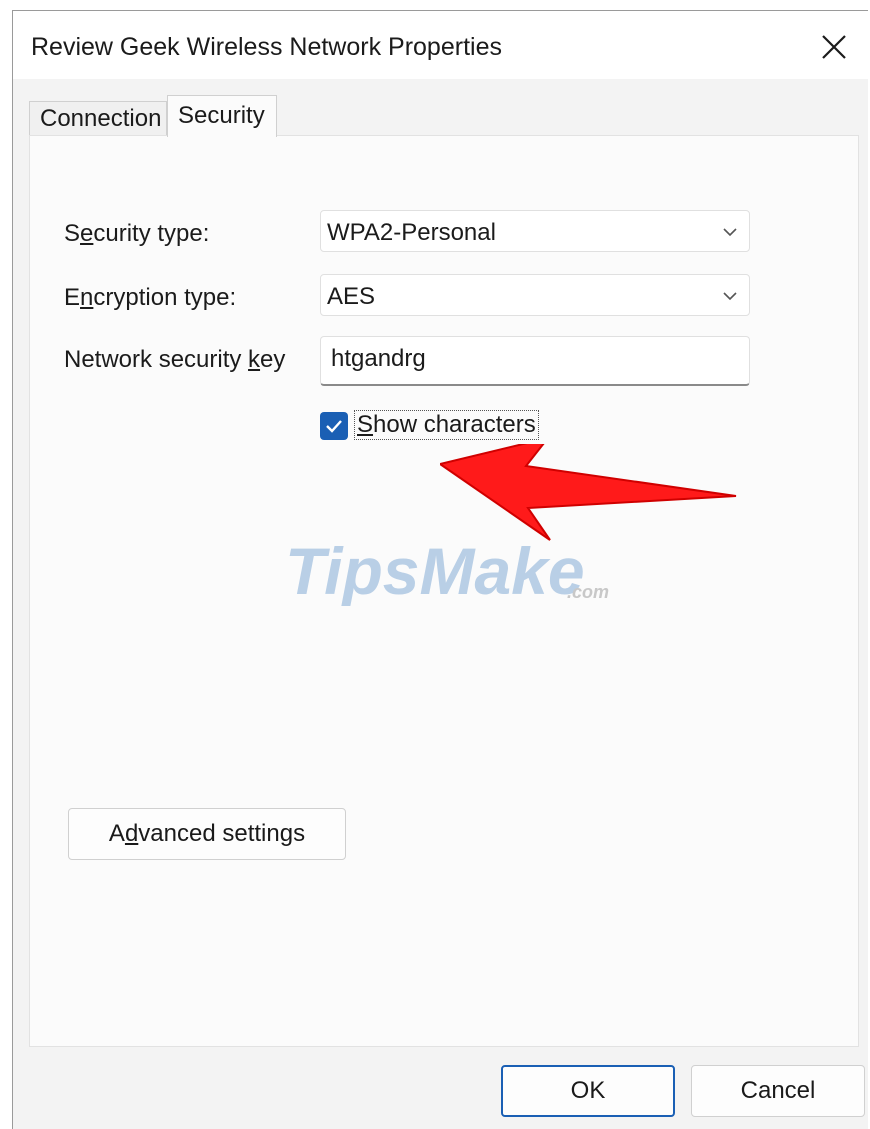 This screenshot has width=870, height=1129. I want to click on cancel-button: Cancel, so click(778, 1091).